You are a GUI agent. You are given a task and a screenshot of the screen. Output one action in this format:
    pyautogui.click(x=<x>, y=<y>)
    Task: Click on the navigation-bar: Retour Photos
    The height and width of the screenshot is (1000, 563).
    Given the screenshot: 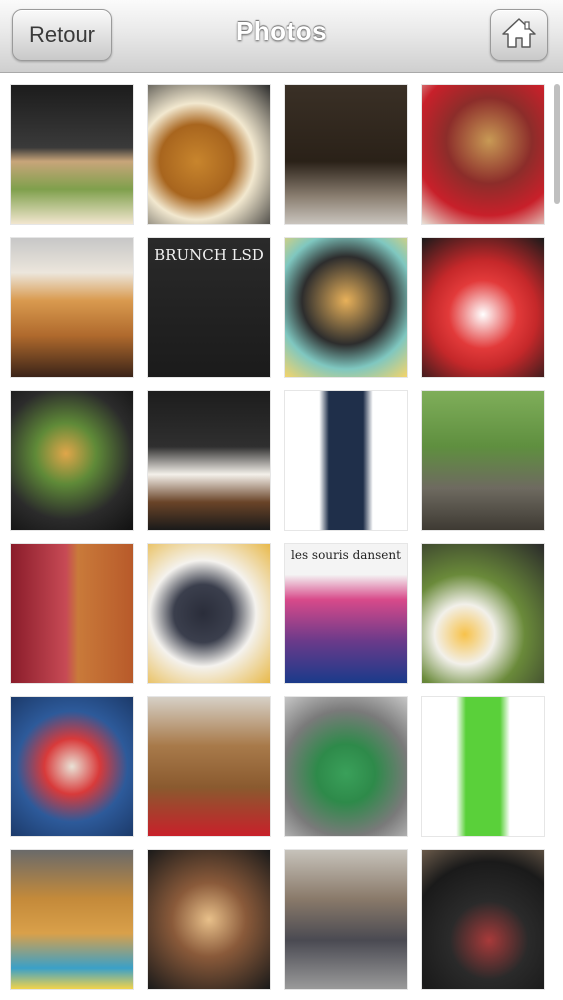 What is the action you would take?
    pyautogui.click(x=281, y=36)
    